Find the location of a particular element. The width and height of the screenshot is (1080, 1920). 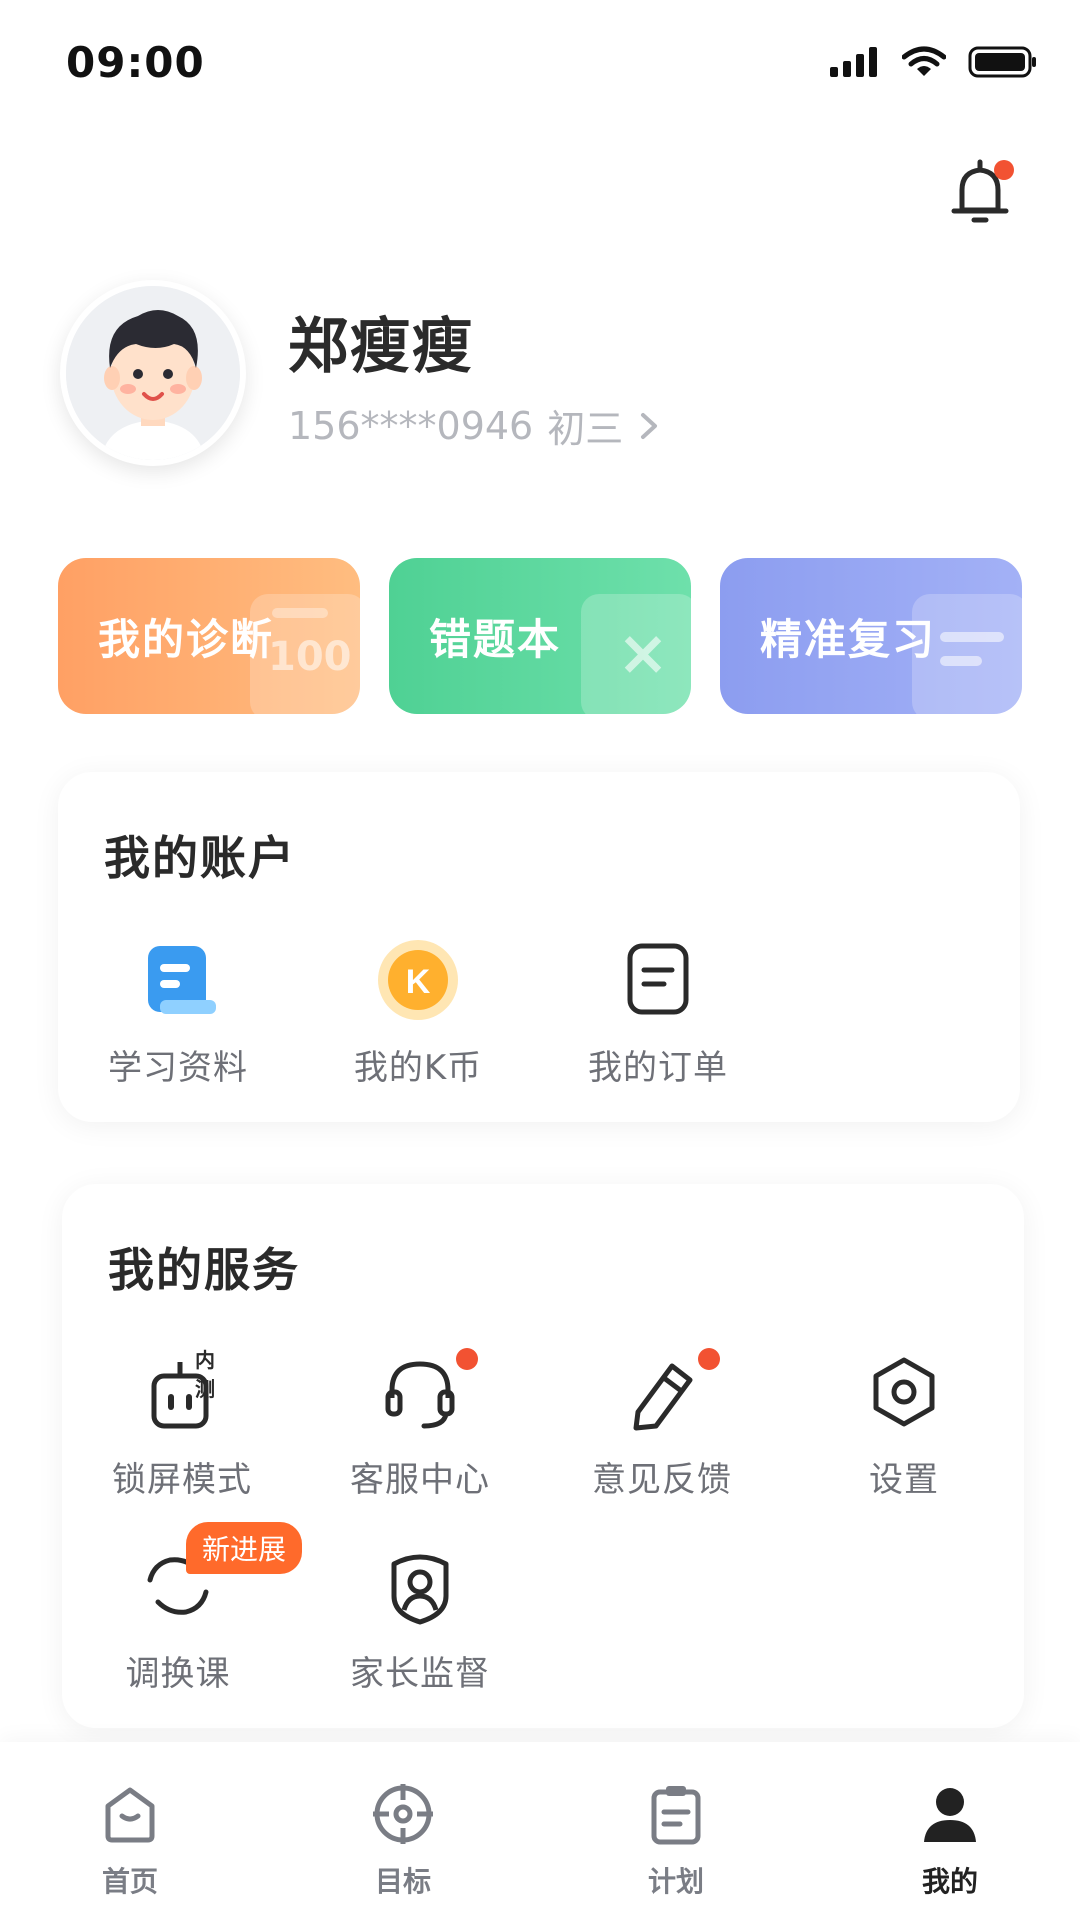

mistake-book-card: × 错题本 is located at coordinates (540, 636).